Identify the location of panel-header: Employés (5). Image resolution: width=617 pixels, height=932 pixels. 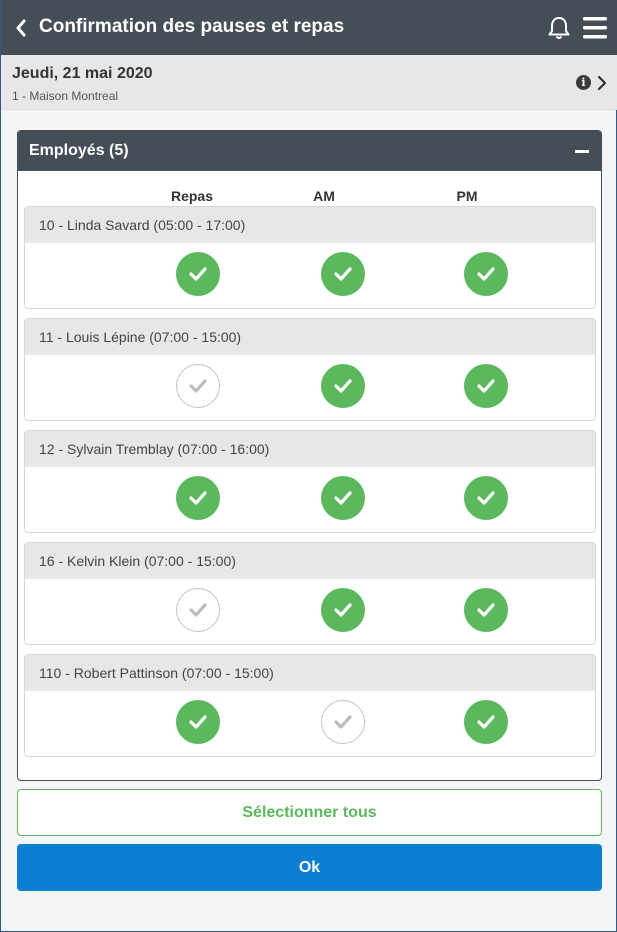
(309, 151).